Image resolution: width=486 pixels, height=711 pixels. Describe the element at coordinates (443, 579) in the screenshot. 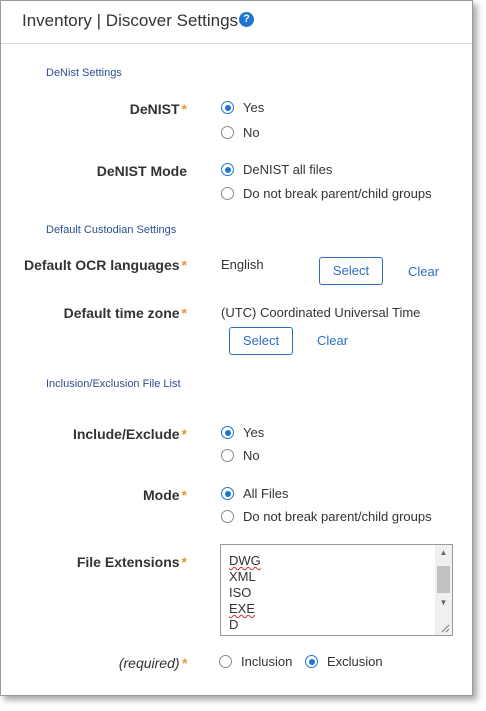

I see `scrollbar-thumb` at that location.